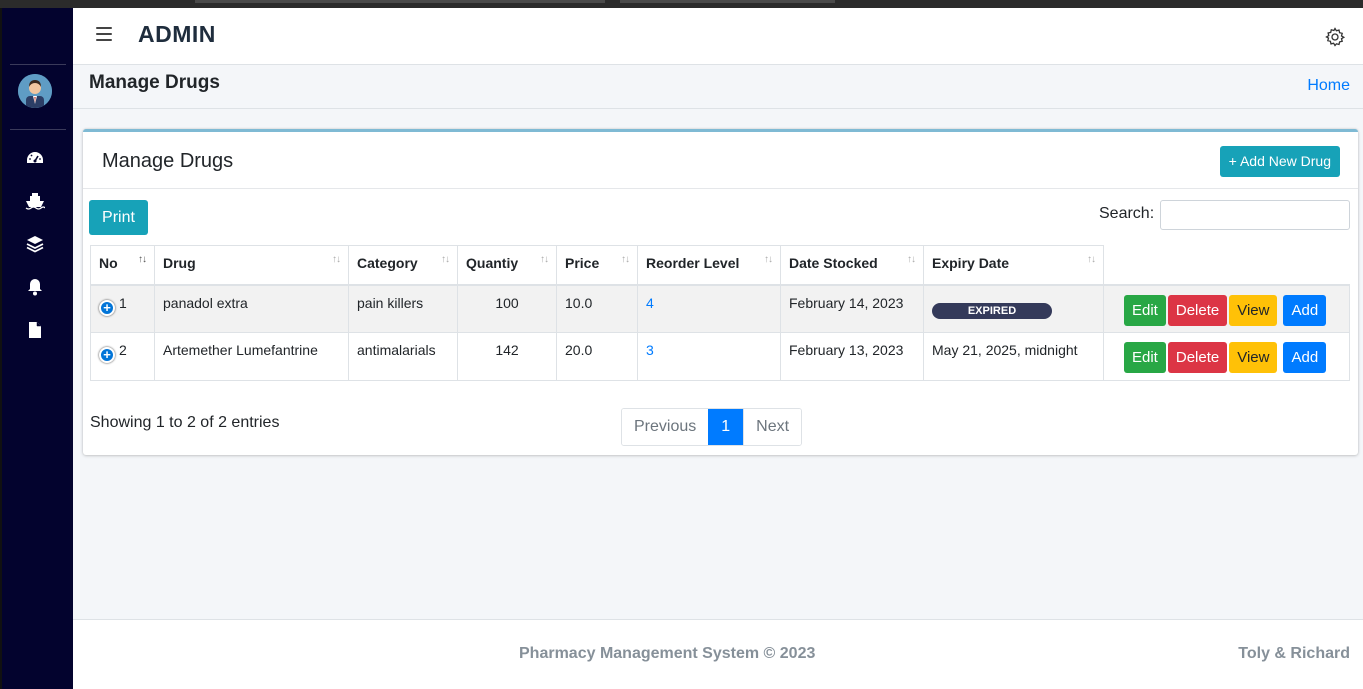 The height and width of the screenshot is (689, 1363). Describe the element at coordinates (718, 108) in the screenshot. I see `header-divider` at that location.